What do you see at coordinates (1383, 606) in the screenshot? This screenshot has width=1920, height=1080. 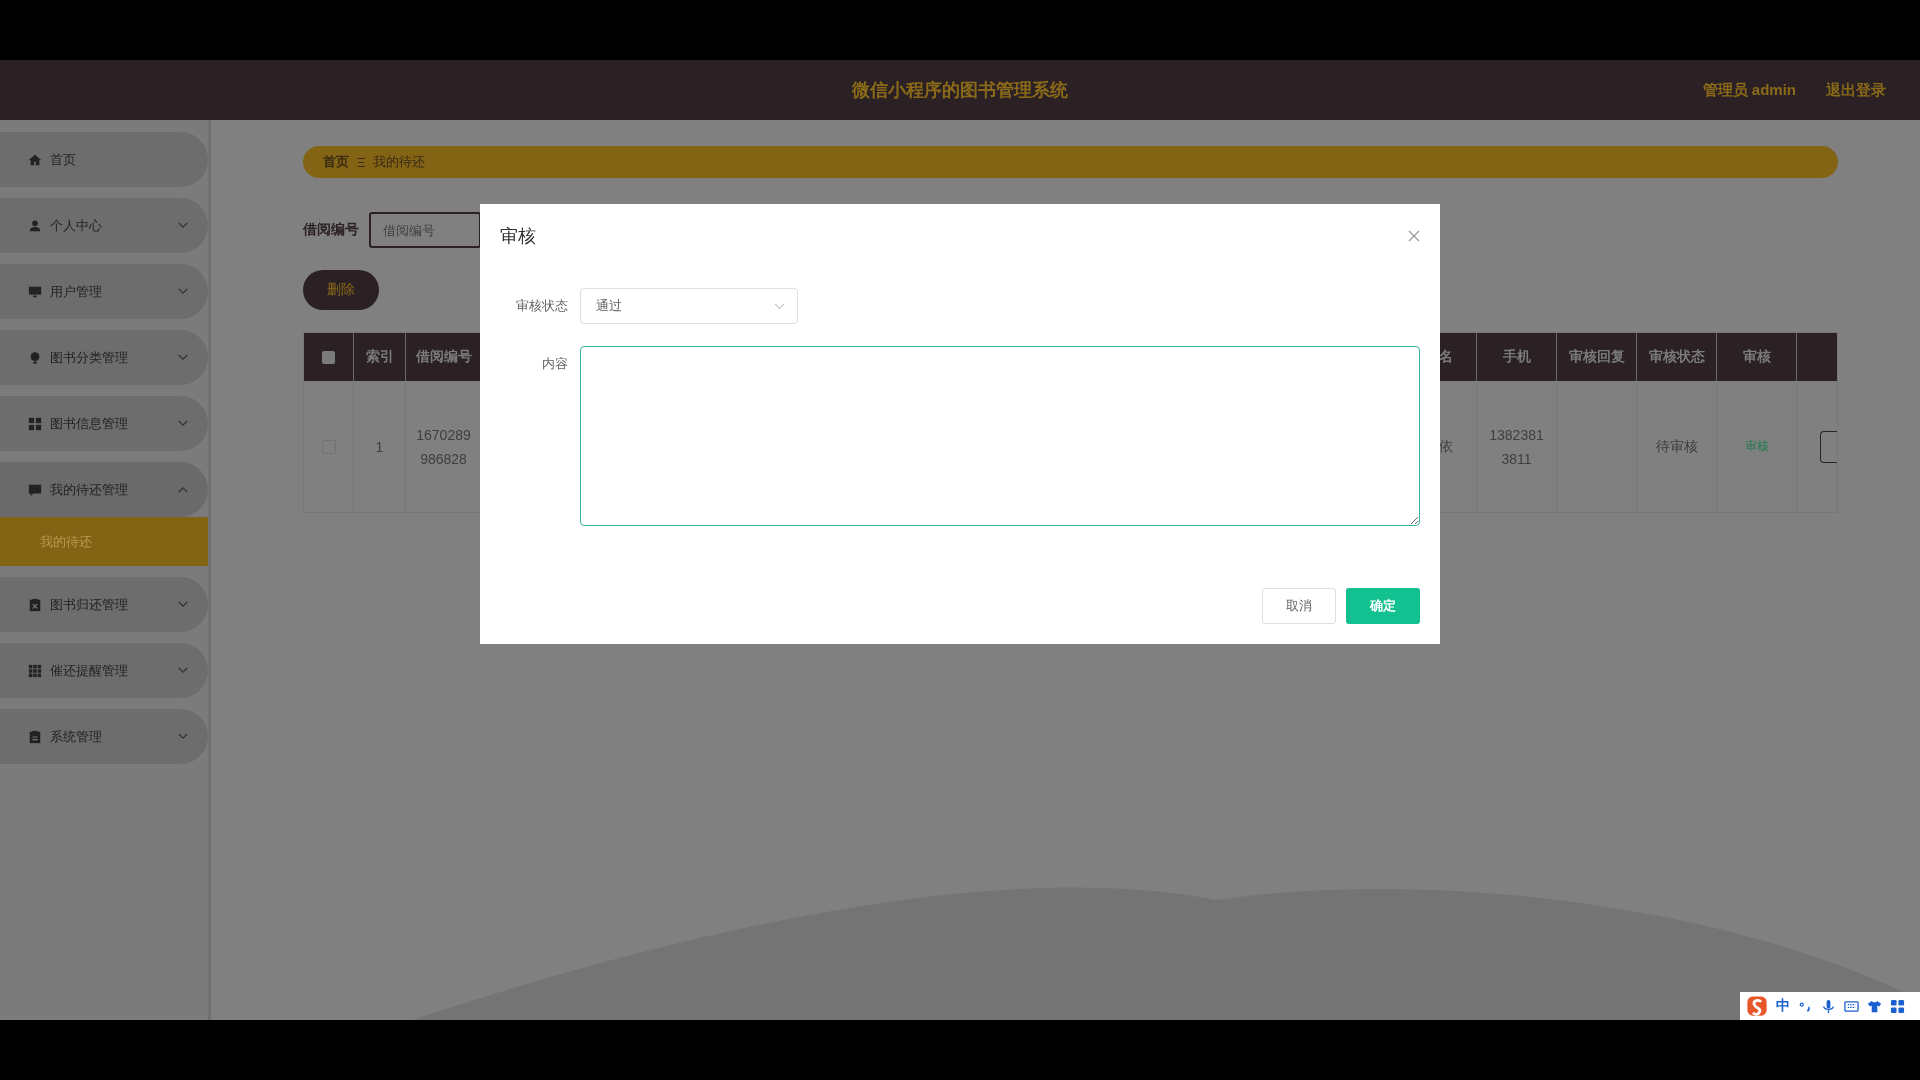 I see `confirm-button: 确定` at bounding box center [1383, 606].